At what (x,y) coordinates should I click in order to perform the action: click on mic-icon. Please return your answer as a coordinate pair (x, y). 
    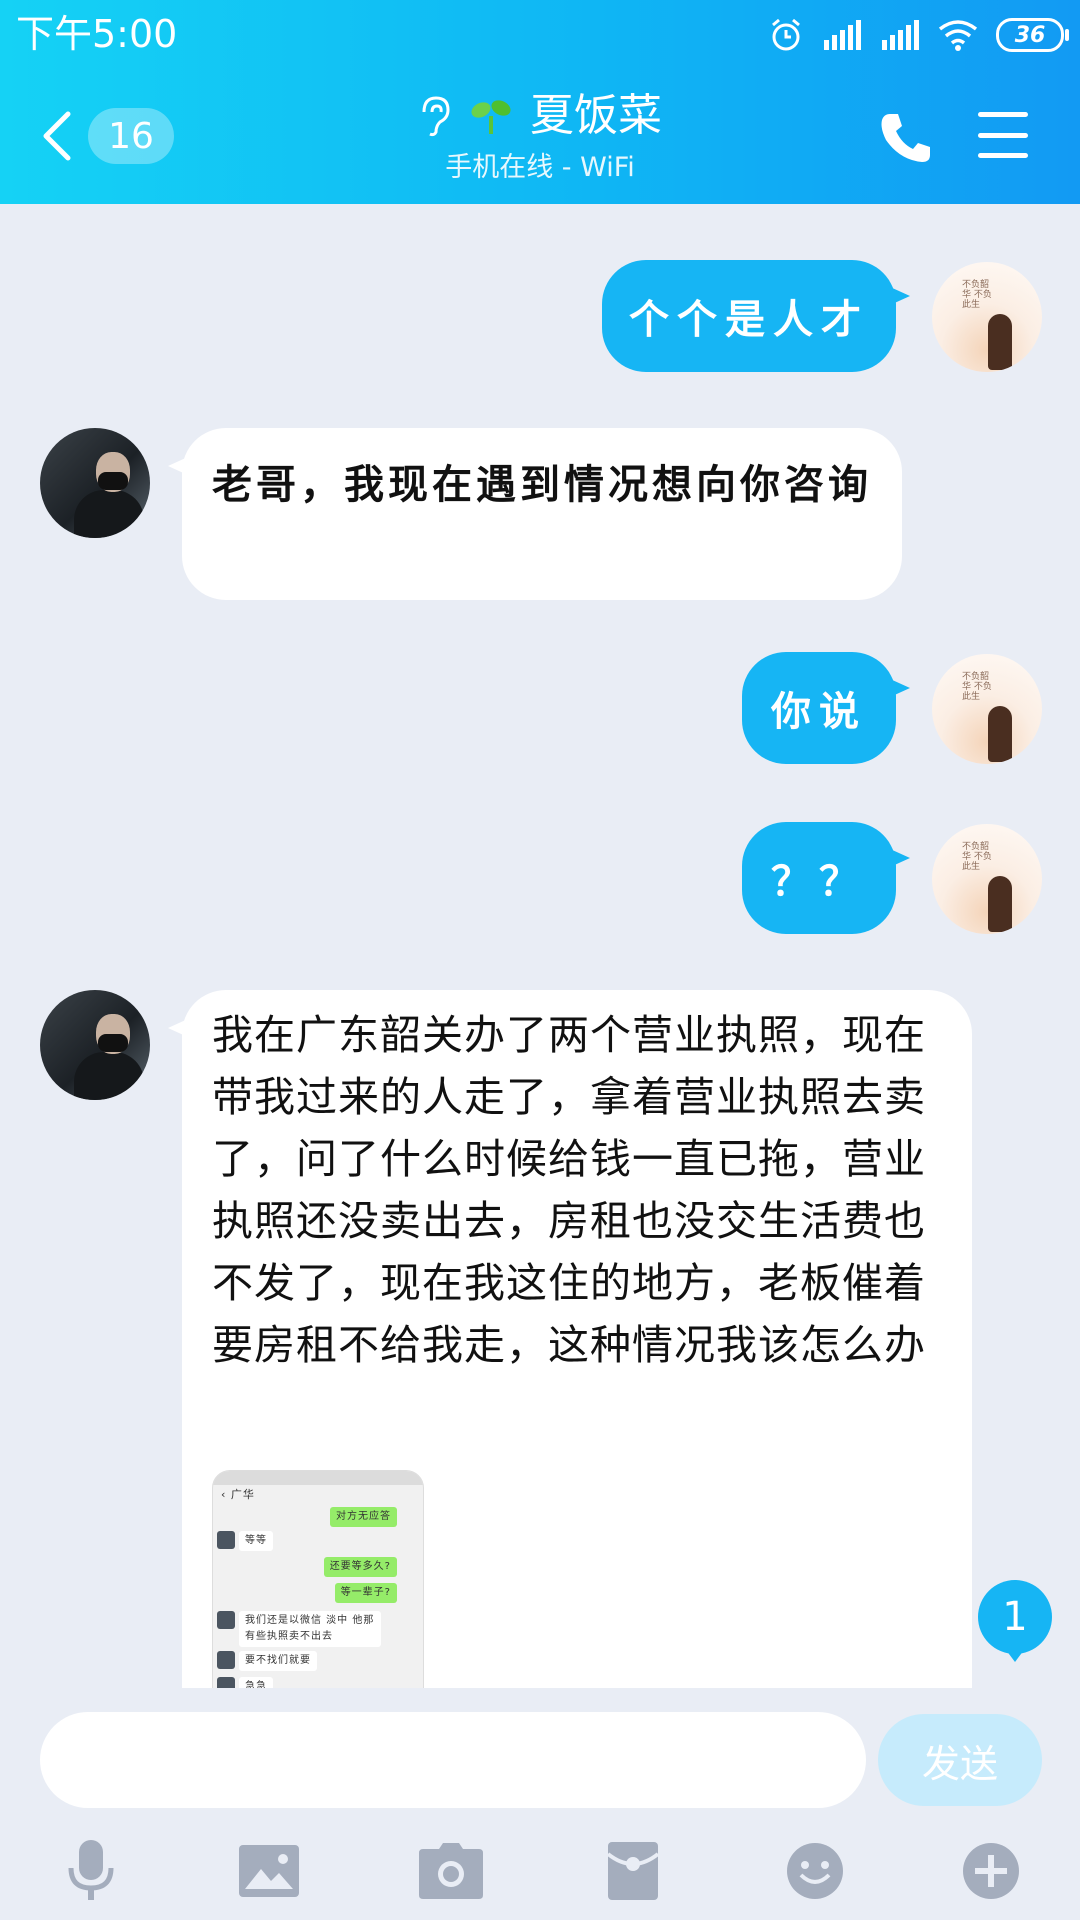
    Looking at the image, I should click on (91, 1870).